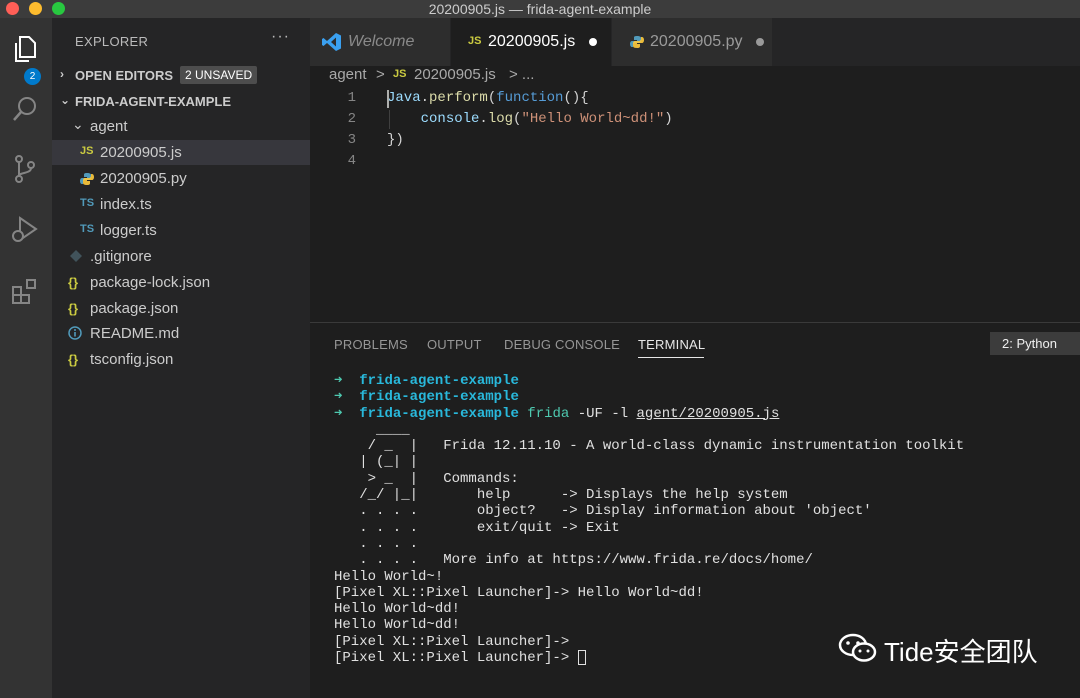 This screenshot has width=1080, height=698. What do you see at coordinates (181, 282) in the screenshot?
I see `tree-file-package-lock-json: {} package-lock.json` at bounding box center [181, 282].